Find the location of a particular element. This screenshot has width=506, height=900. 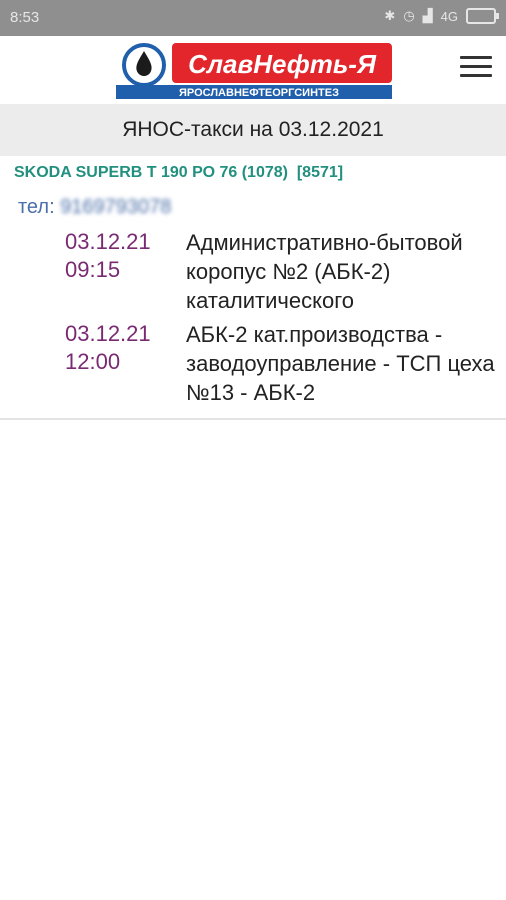

menu-icon is located at coordinates (476, 69).